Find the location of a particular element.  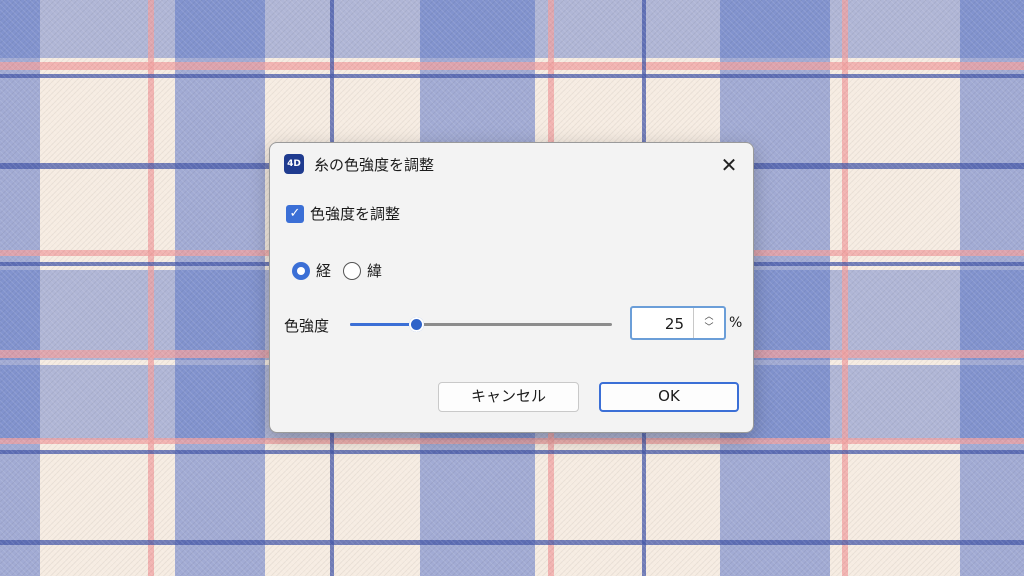

close-icon: ✕ is located at coordinates (729, 165).